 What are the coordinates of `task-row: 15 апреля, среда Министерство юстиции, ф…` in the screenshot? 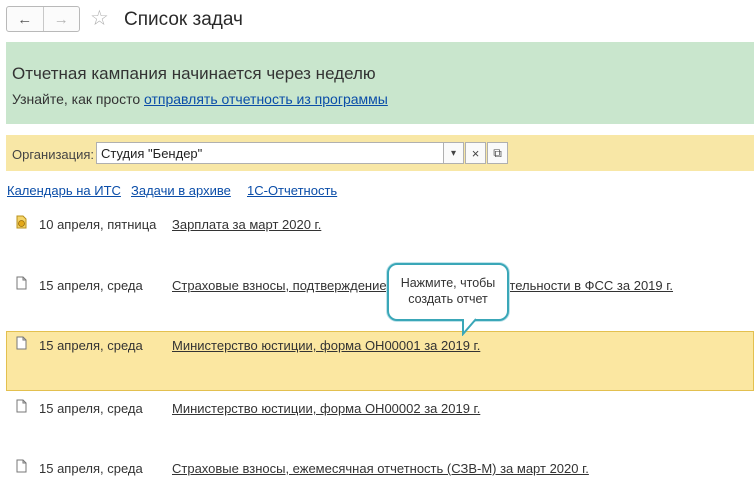 It's located at (380, 426).